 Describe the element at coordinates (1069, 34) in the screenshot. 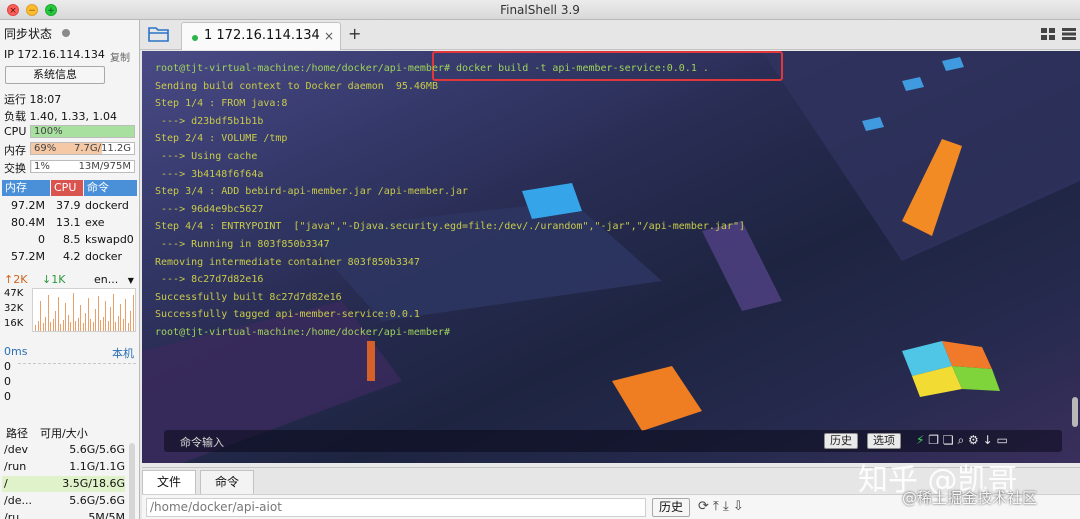

I see `list-view-icon` at that location.